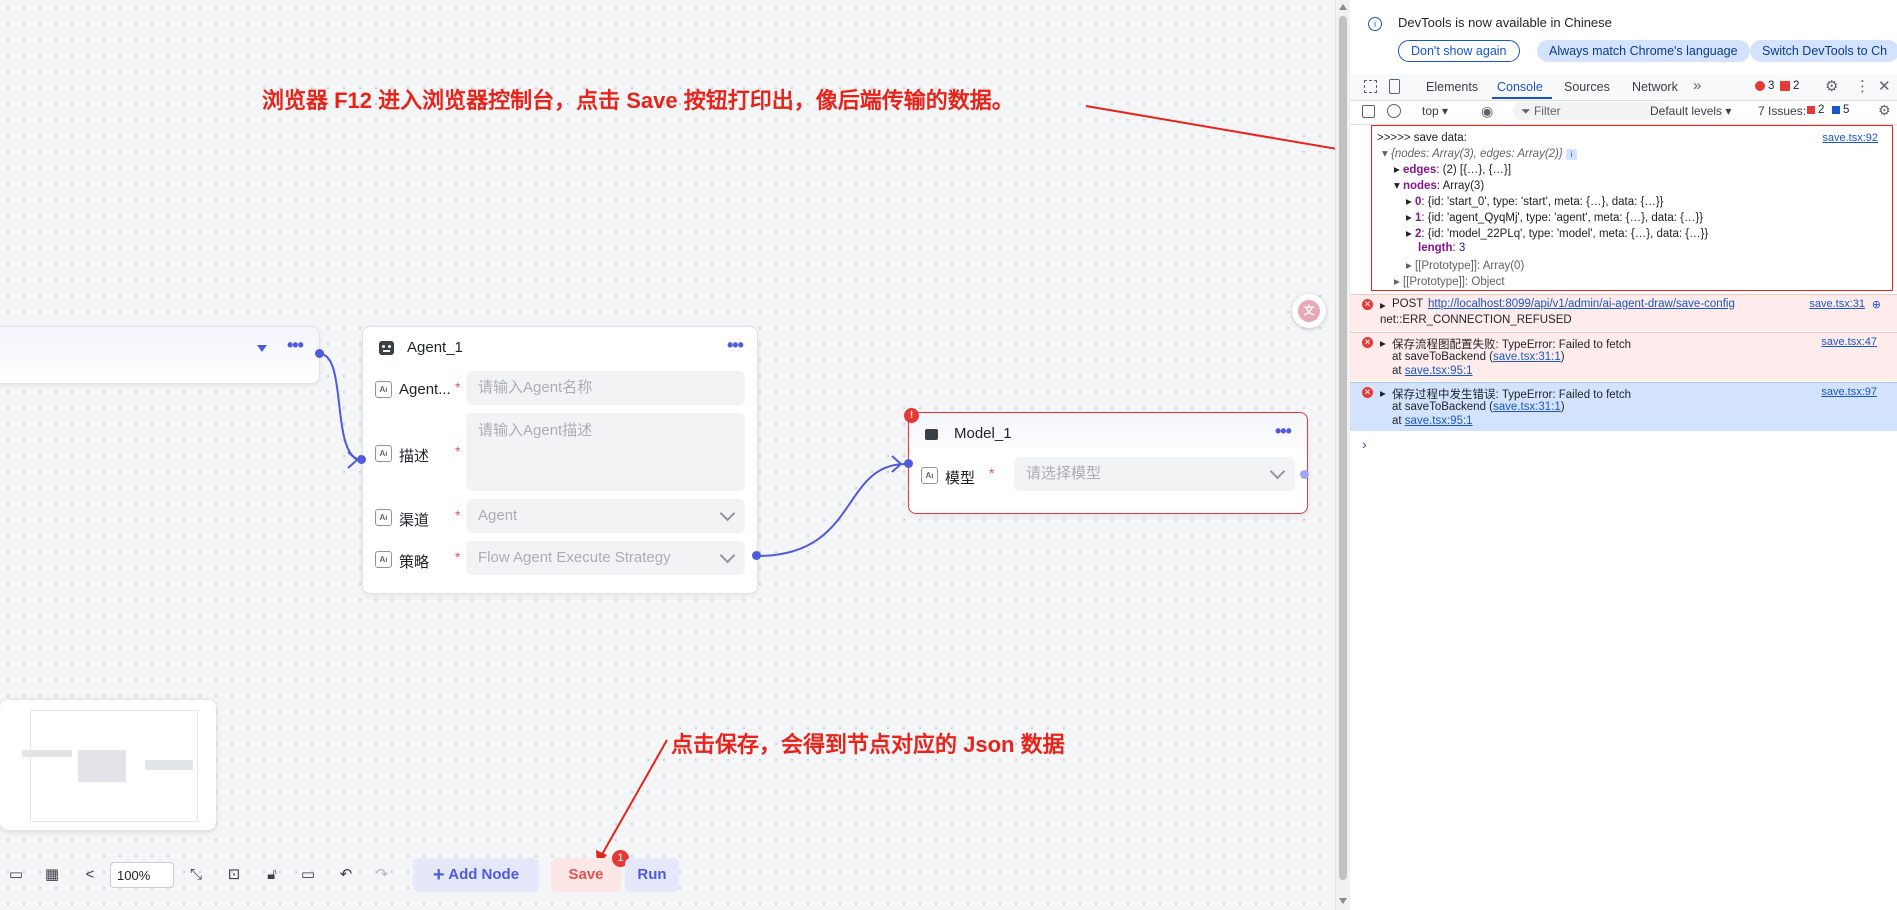 The width and height of the screenshot is (1897, 910). Describe the element at coordinates (1837, 304) in the screenshot. I see `error-source-link: save.tsx:31` at that location.